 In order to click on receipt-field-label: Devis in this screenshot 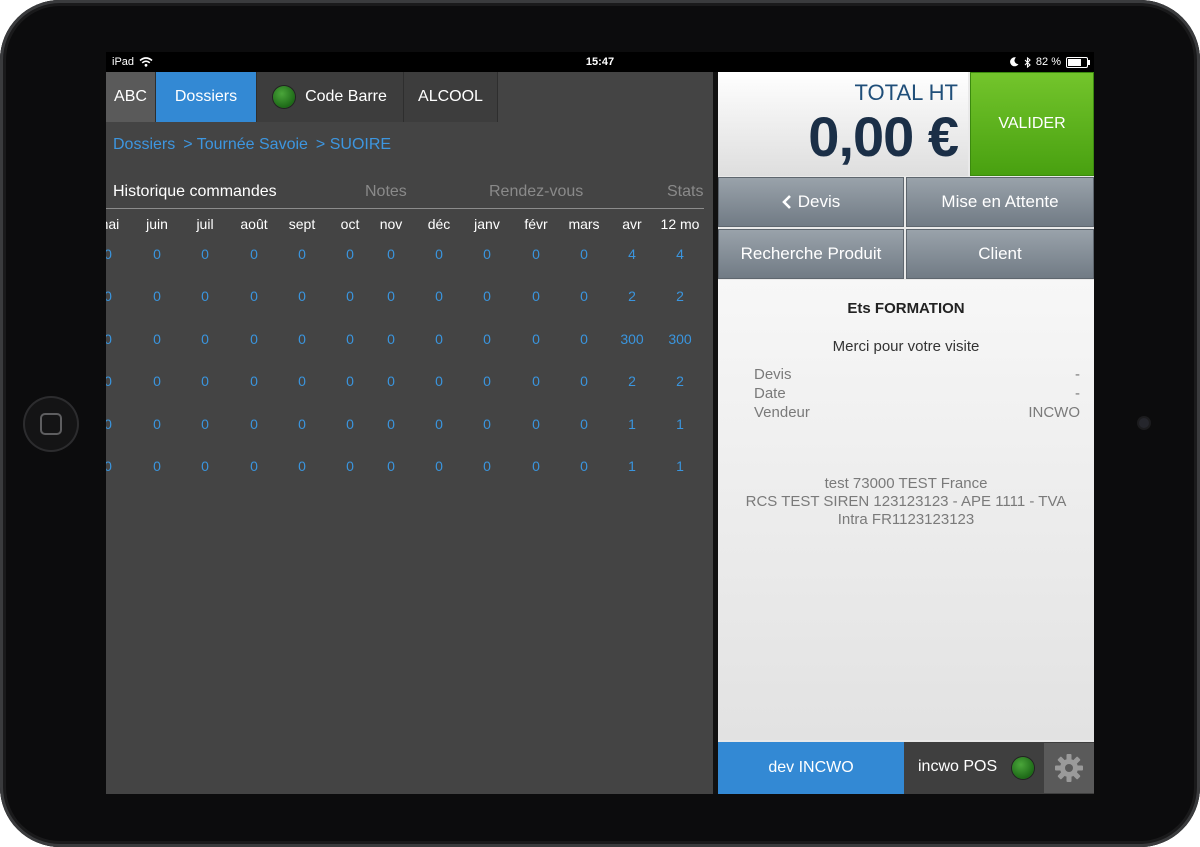, I will do `click(773, 374)`.